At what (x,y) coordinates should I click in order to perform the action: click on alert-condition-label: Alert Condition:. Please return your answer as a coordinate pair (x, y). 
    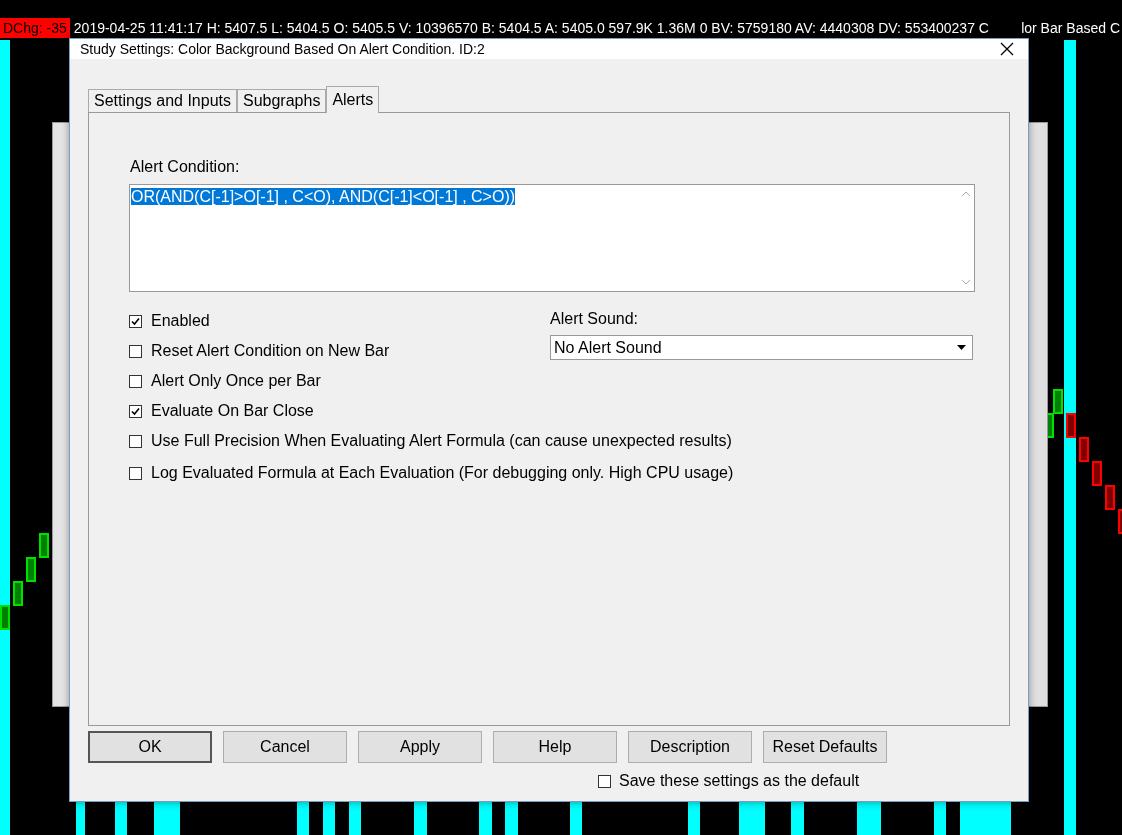
    Looking at the image, I should click on (185, 167).